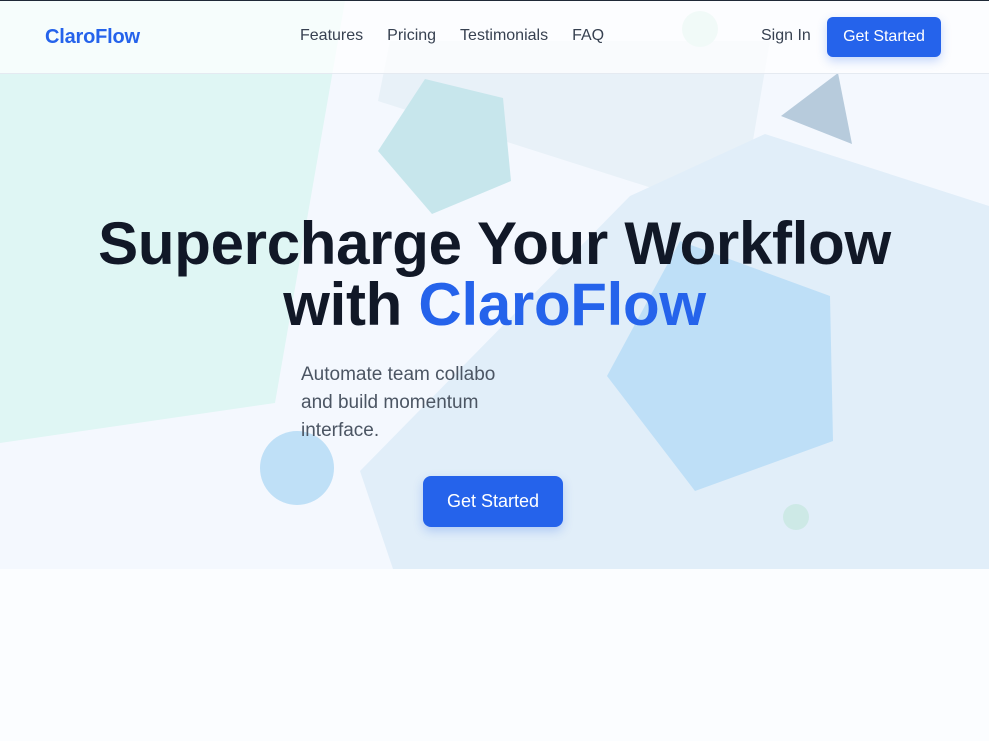  I want to click on main-nav: Features Pricing Testimonials FAQ, so click(464, 36).